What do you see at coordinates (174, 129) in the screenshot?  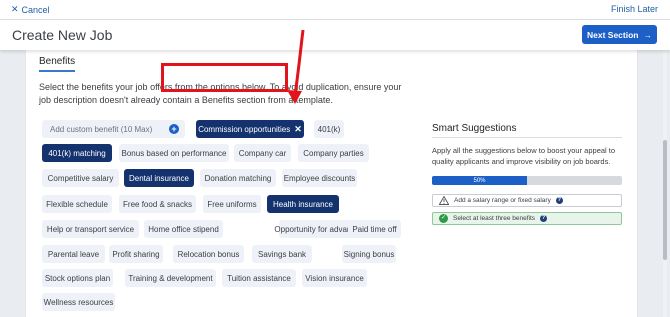 I see `add-icon: +` at bounding box center [174, 129].